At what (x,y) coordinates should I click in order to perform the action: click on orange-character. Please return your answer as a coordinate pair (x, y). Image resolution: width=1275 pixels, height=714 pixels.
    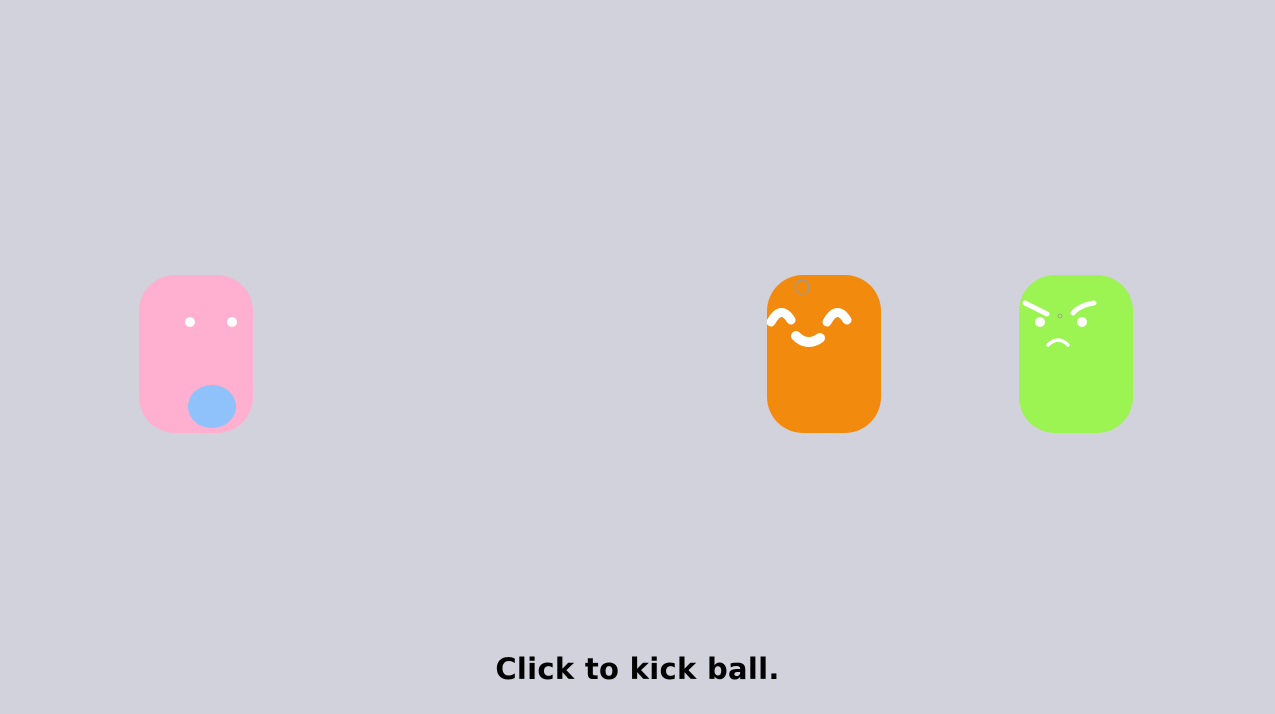
    Looking at the image, I should click on (824, 354).